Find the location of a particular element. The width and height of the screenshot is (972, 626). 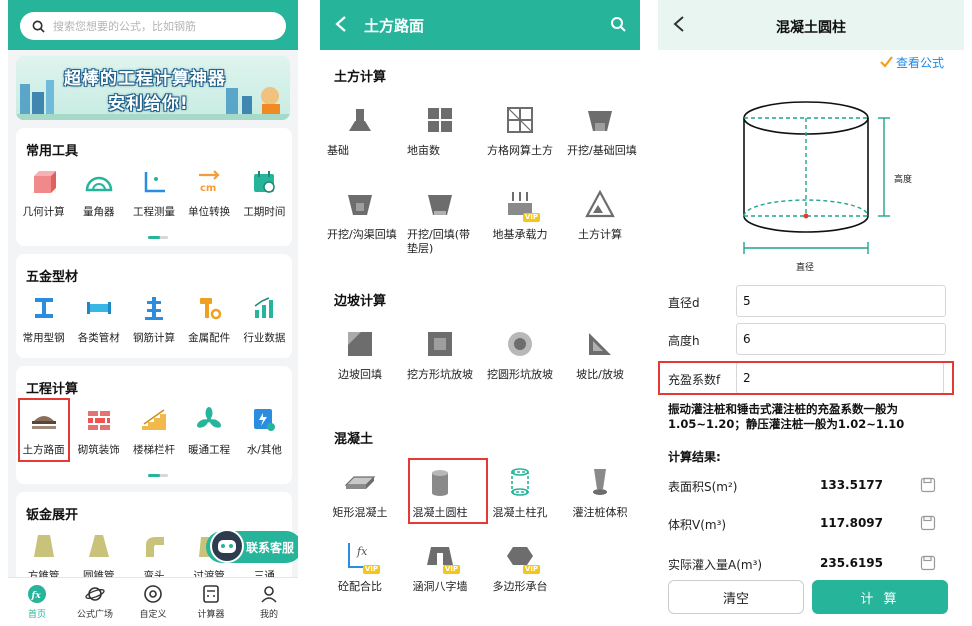

tool-protractor: 量角器 is located at coordinates (98, 193).